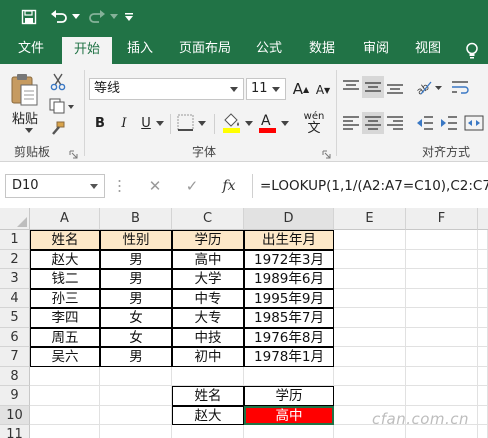 The width and height of the screenshot is (488, 438). What do you see at coordinates (442, 337) in the screenshot?
I see `cell-f6` at bounding box center [442, 337].